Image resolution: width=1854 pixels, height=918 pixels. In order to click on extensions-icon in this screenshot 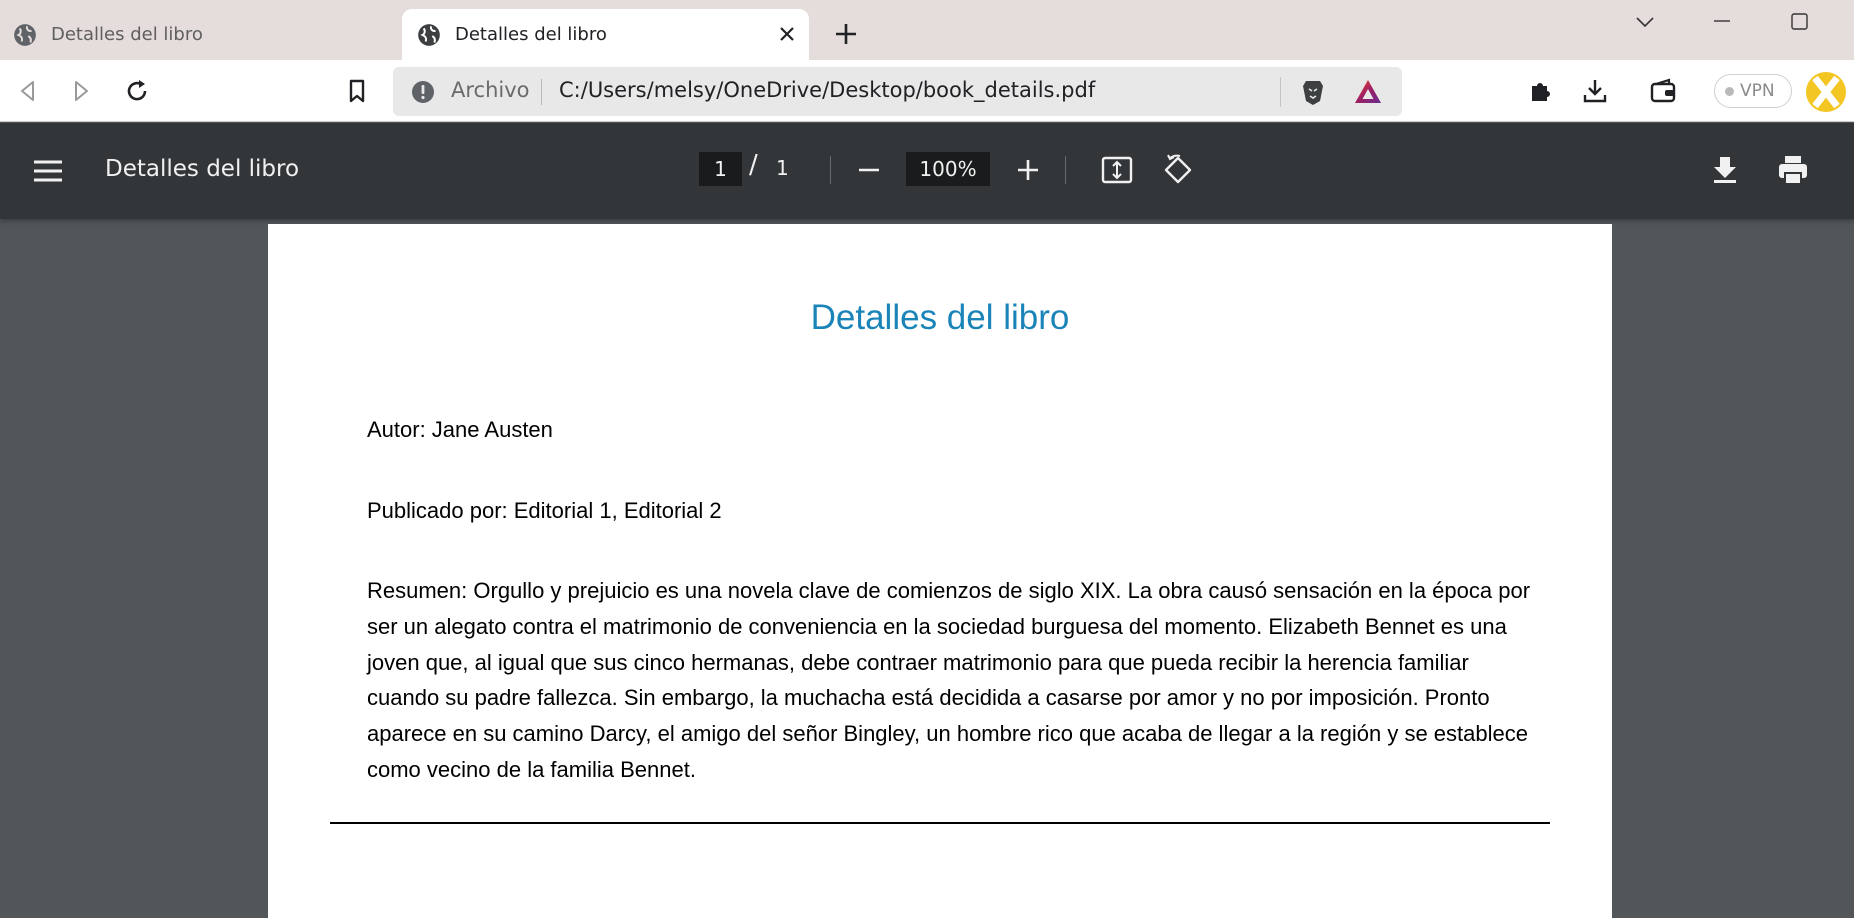, I will do `click(1541, 91)`.